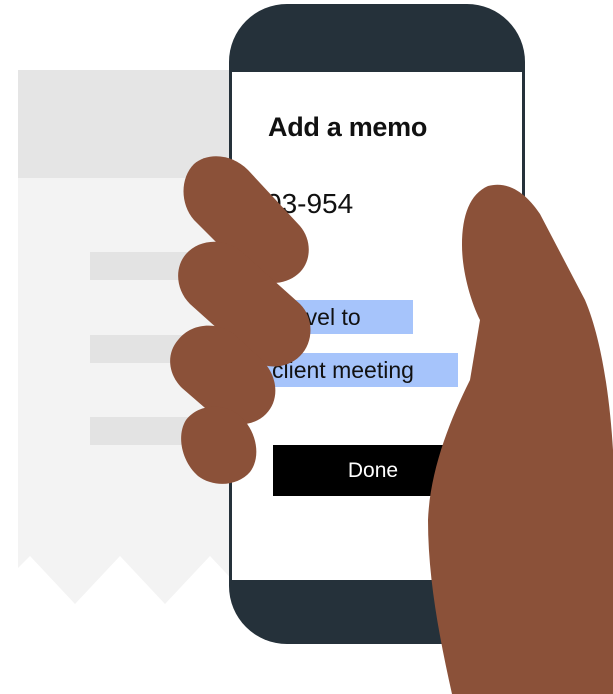 The width and height of the screenshot is (613, 694). Describe the element at coordinates (310, 203) in the screenshot. I see `memo-code: 03-954` at that location.